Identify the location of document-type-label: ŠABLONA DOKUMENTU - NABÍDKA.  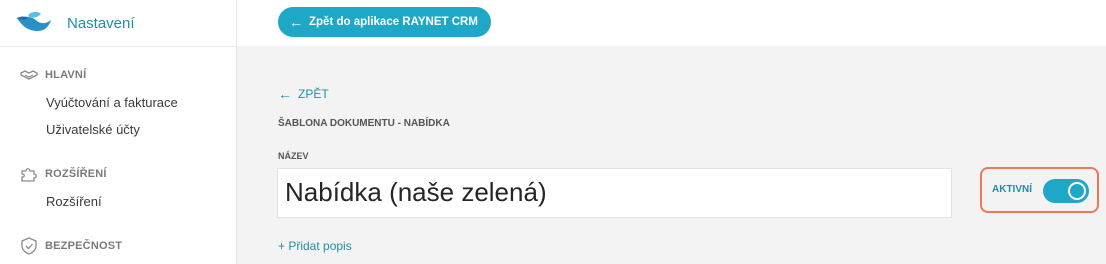
(364, 123).